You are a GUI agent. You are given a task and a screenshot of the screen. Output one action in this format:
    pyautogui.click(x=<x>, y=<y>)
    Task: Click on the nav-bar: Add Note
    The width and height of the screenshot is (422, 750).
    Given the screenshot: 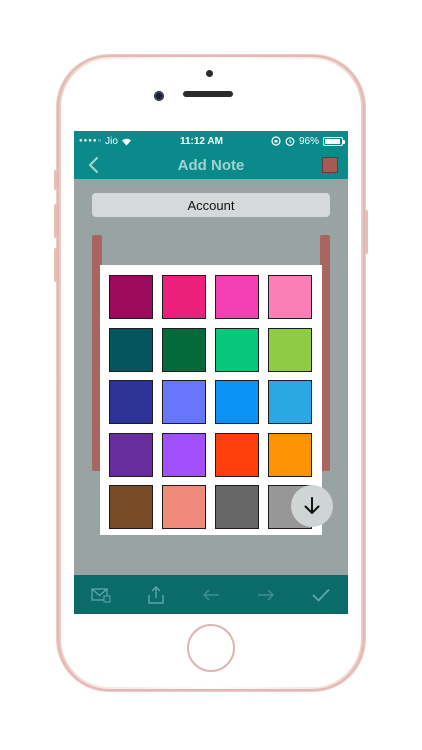 What is the action you would take?
    pyautogui.click(x=211, y=165)
    